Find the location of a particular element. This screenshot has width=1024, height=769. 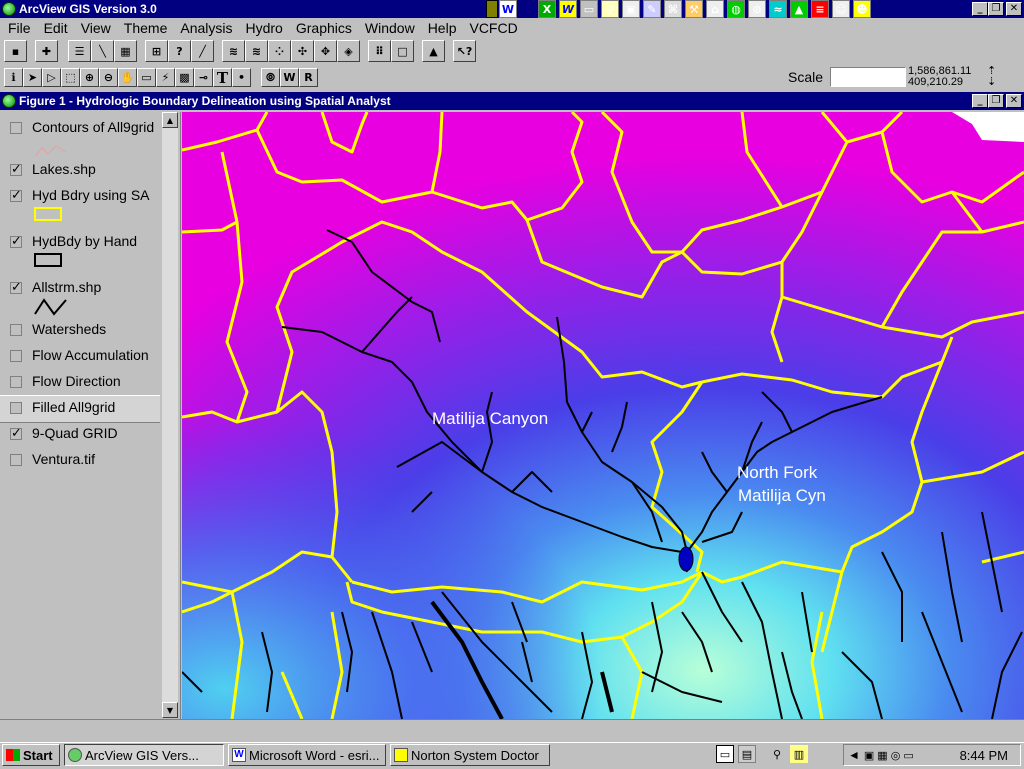

hammer-icon: ⚒ is located at coordinates (694, 9).